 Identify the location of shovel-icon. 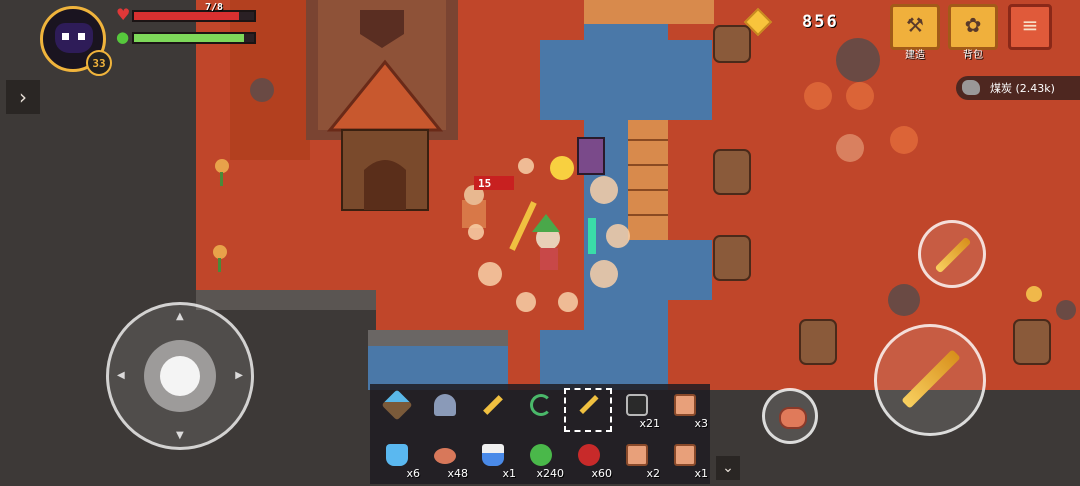
(445, 405).